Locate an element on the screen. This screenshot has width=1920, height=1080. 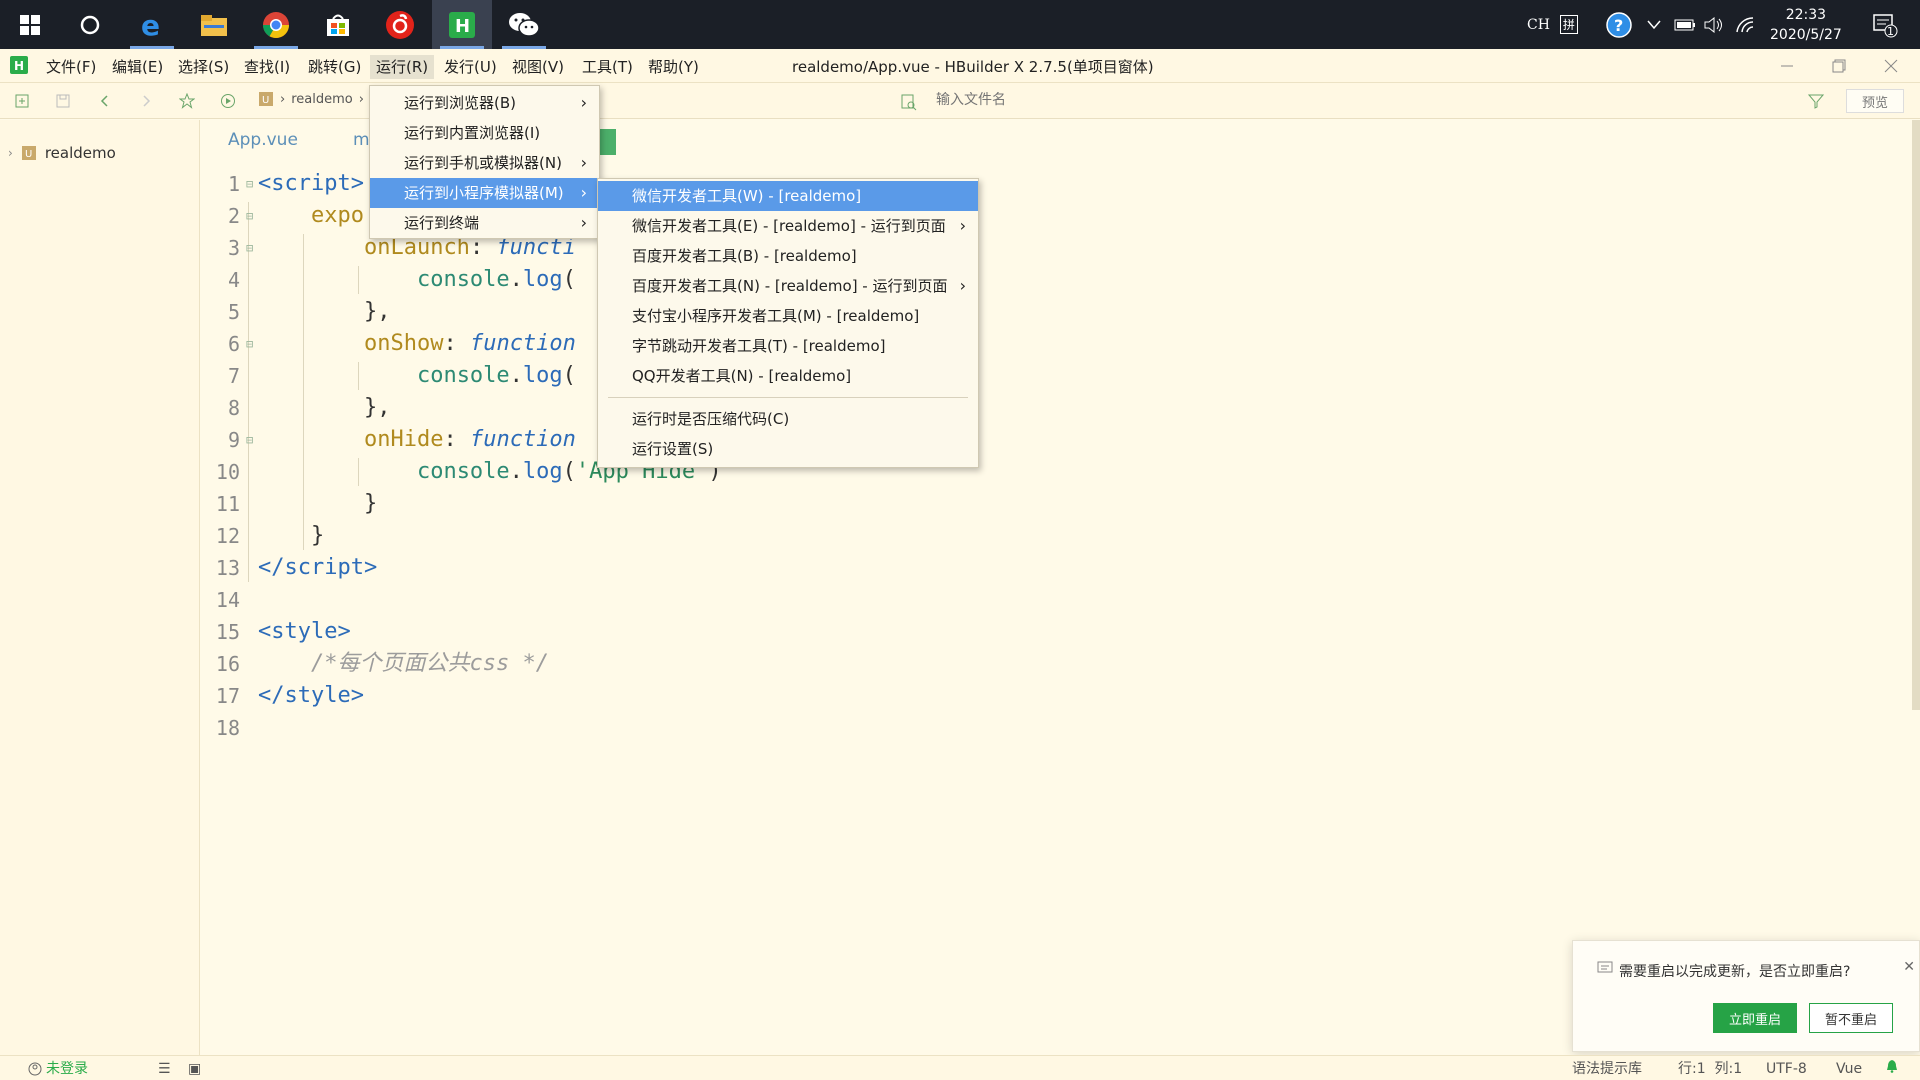
breadcrumb-project: realdemo is located at coordinates (322, 99).